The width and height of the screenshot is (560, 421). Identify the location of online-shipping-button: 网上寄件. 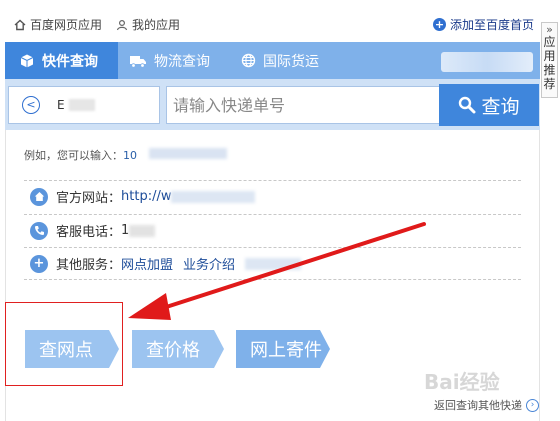
(283, 349).